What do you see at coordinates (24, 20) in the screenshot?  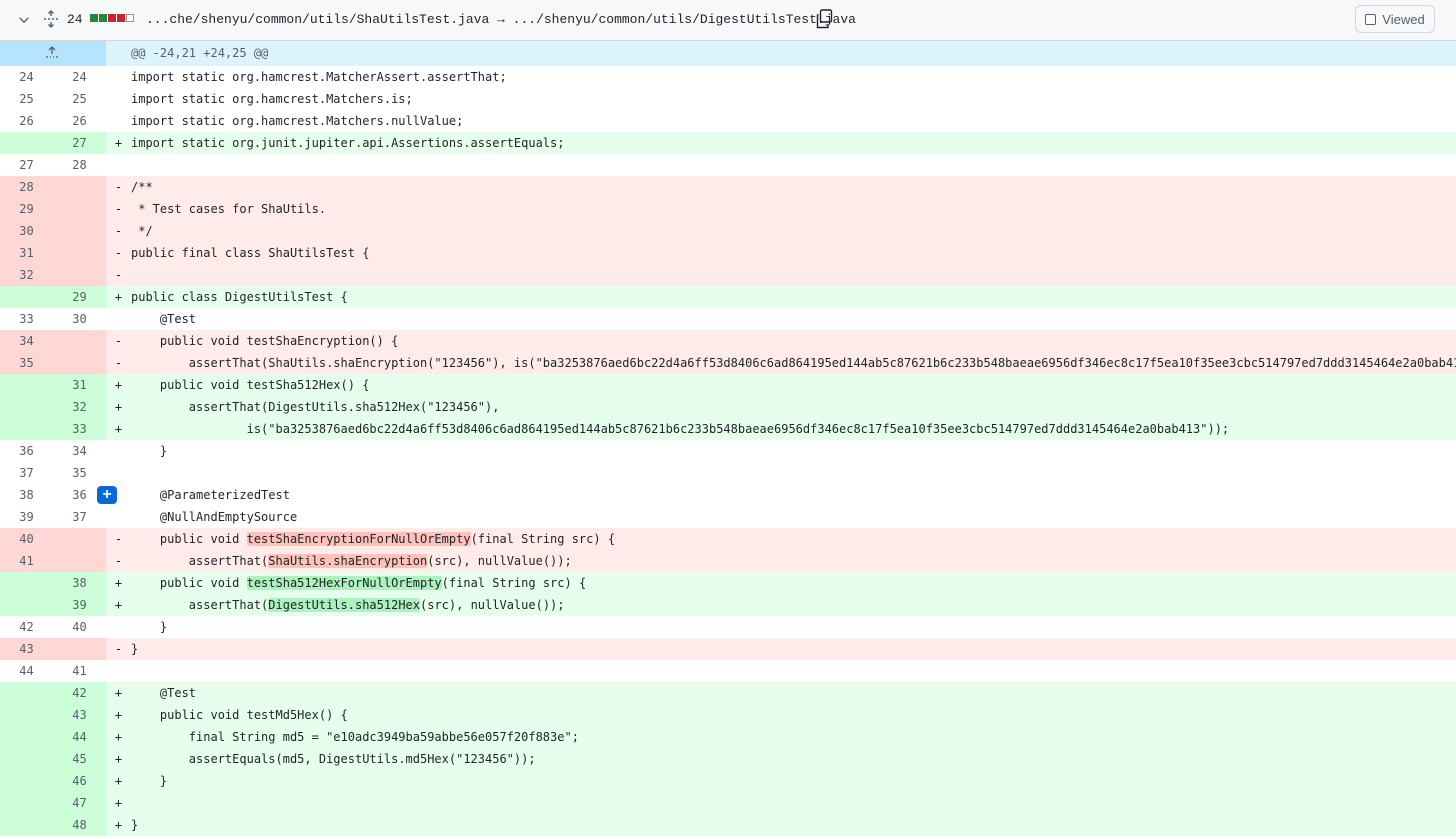 I see `chevron-down-icon` at bounding box center [24, 20].